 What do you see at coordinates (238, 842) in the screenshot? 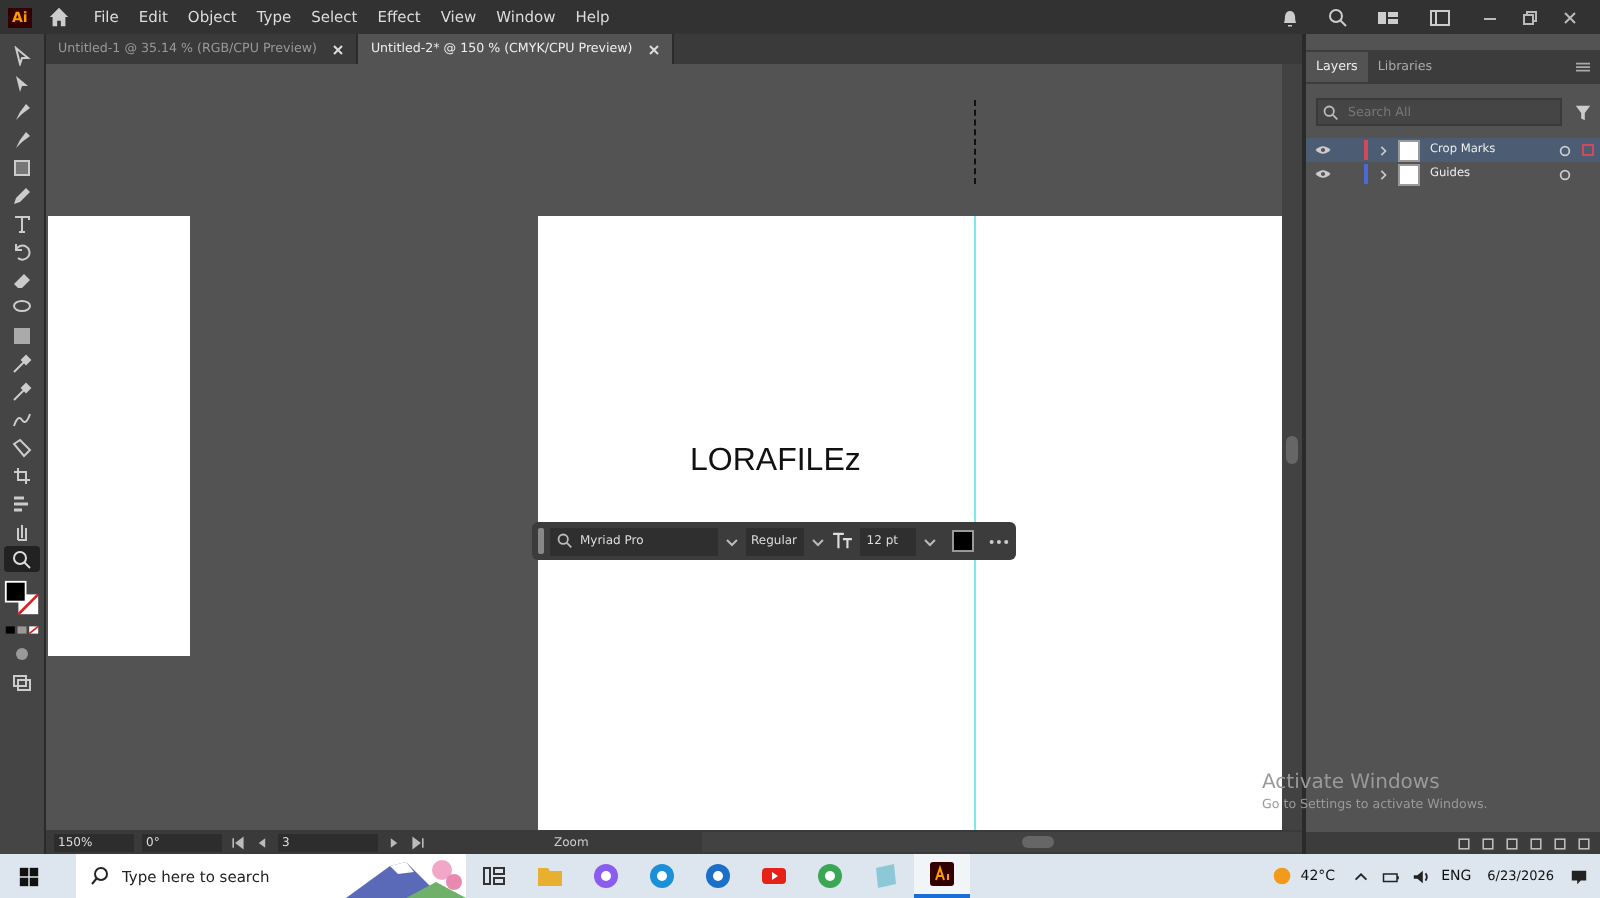
I see `first-page-icon` at bounding box center [238, 842].